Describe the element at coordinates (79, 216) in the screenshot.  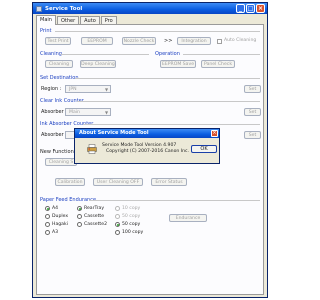
I see `radio-cassette` at that location.